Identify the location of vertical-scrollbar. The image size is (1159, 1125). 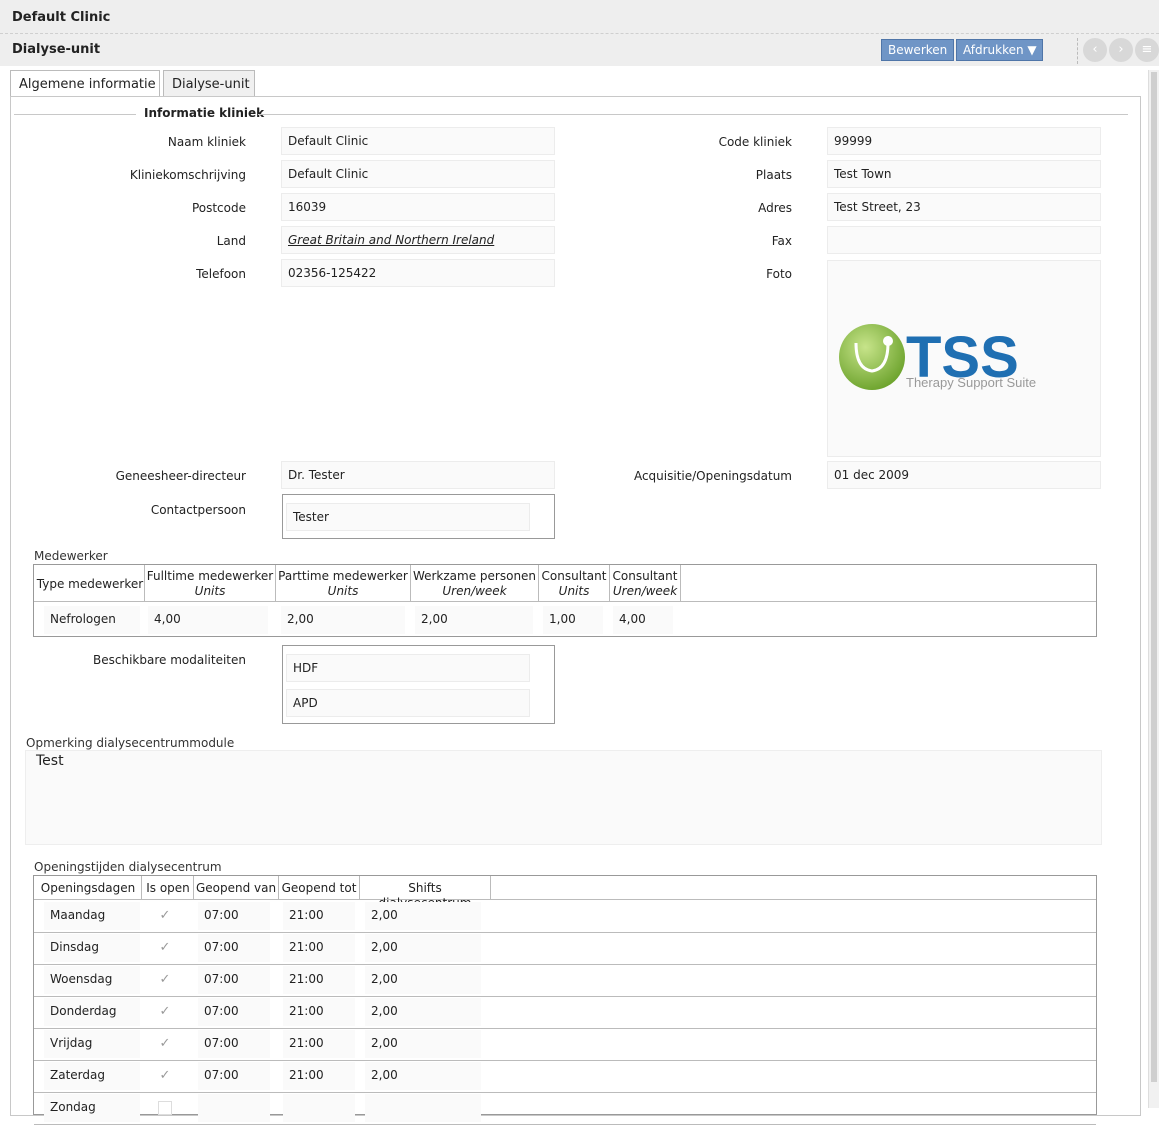
(1153, 589).